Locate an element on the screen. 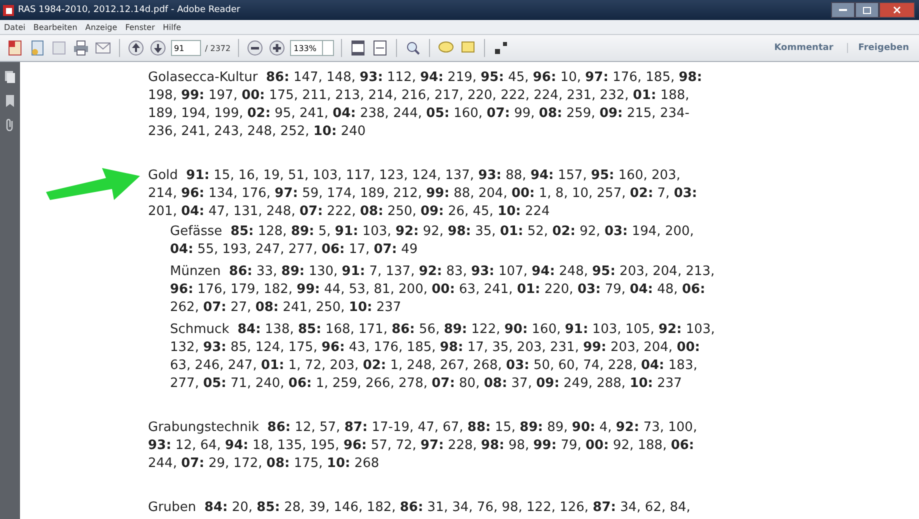  close-icon is located at coordinates (897, 10).